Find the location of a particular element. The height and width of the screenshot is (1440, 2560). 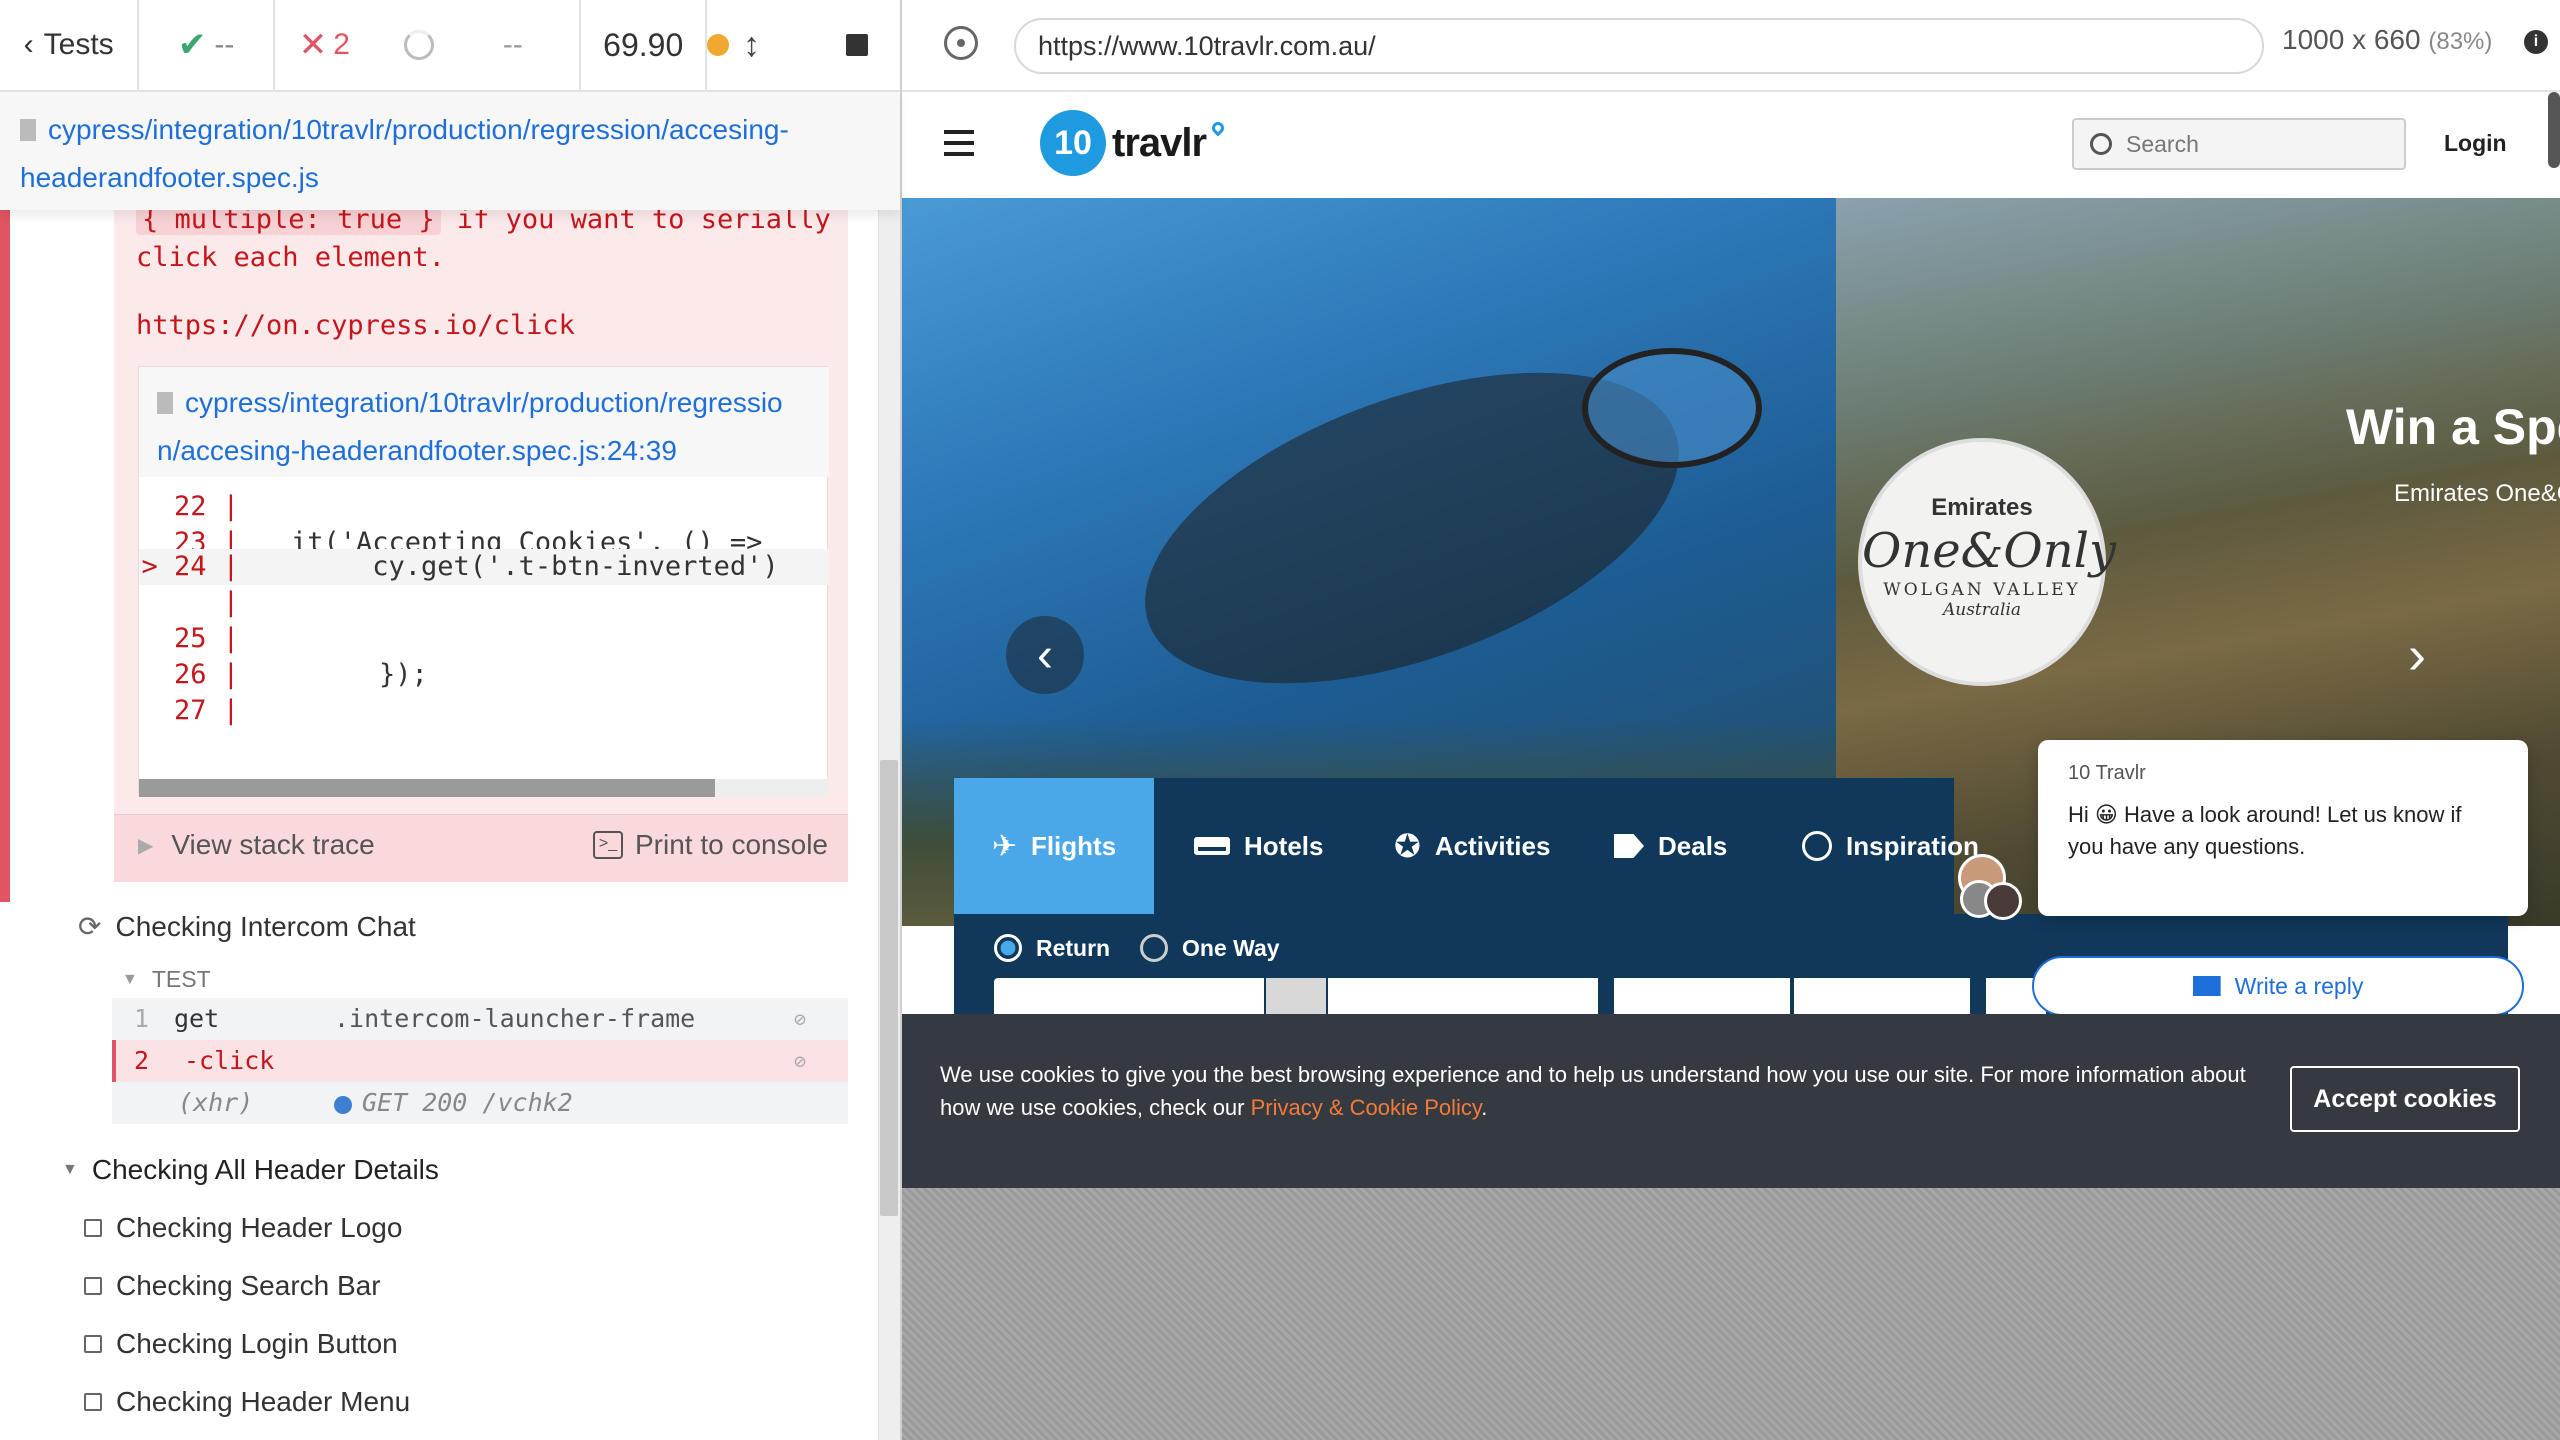

code-line-highlighted: > 24 | cy.get('.t-btn-inverted') is located at coordinates (484, 567).